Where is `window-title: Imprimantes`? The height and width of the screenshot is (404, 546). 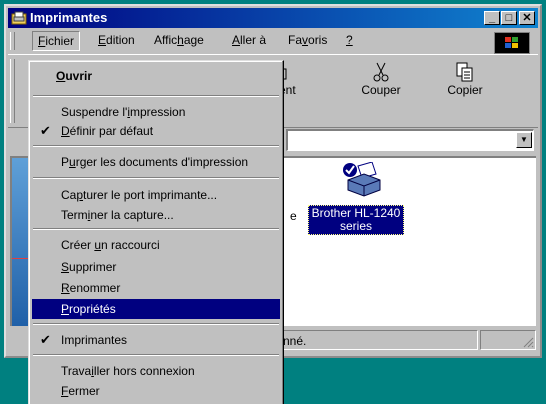 window-title: Imprimantes is located at coordinates (69, 17).